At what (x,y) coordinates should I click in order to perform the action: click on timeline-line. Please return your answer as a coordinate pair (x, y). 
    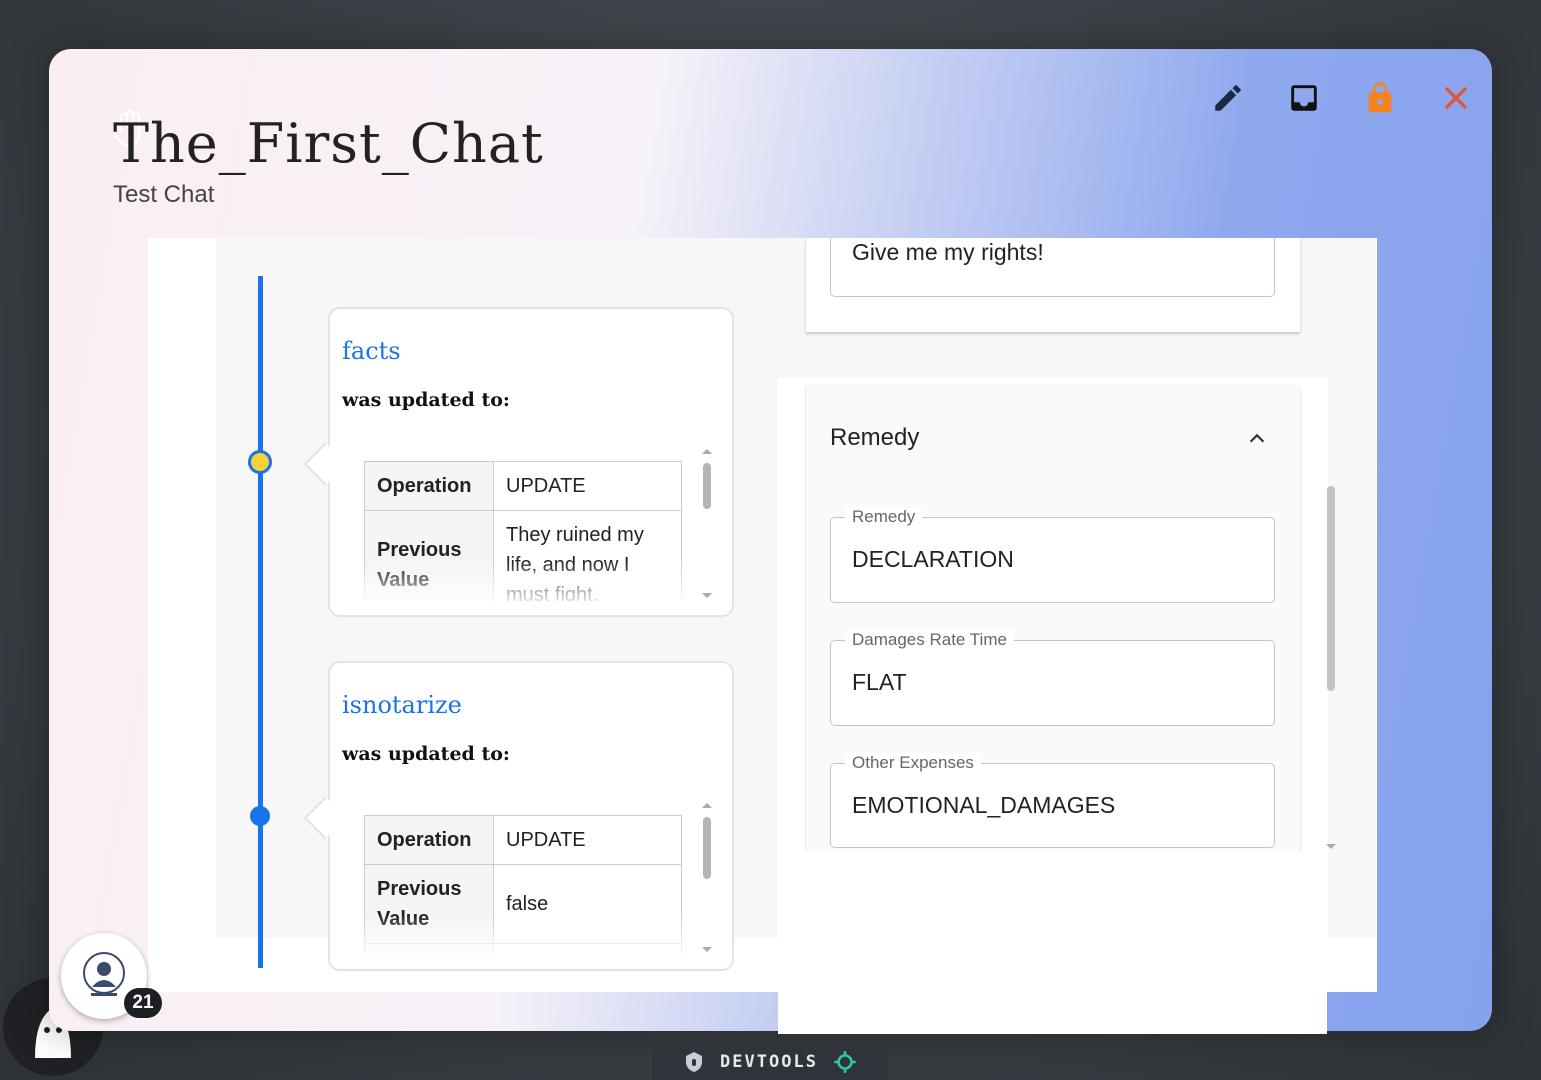
    Looking at the image, I should click on (260, 622).